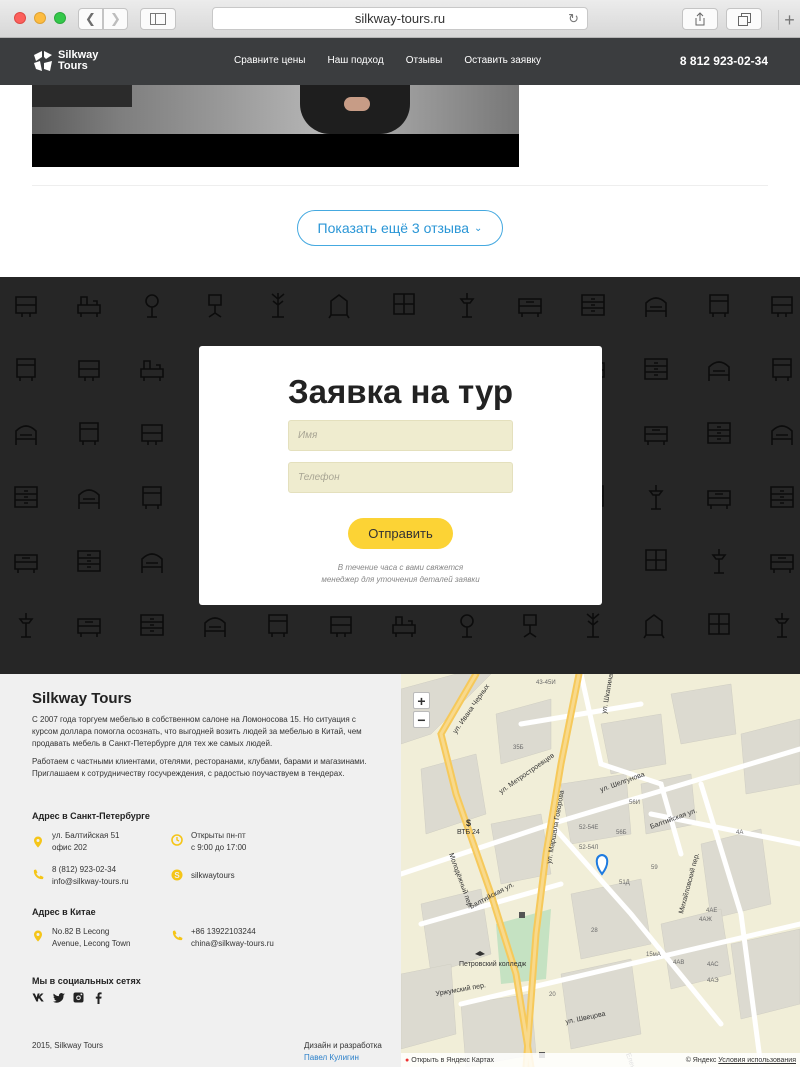 This screenshot has width=800, height=1067. I want to click on menu-item-reviews: Отзывы, so click(424, 60).